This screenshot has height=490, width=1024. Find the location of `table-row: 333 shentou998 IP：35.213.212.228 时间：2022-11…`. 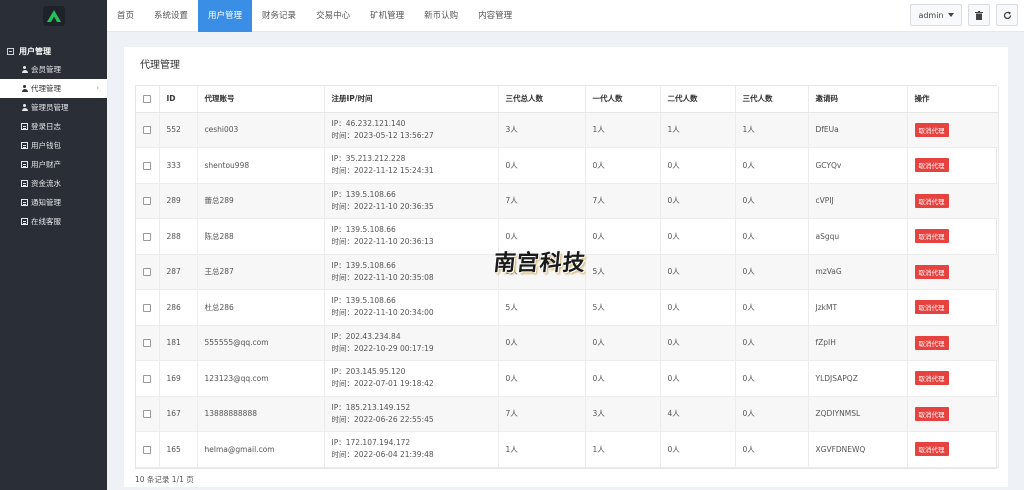

table-row: 333 shentou998 IP：35.213.212.228 时间：2022-11… is located at coordinates (567, 165).